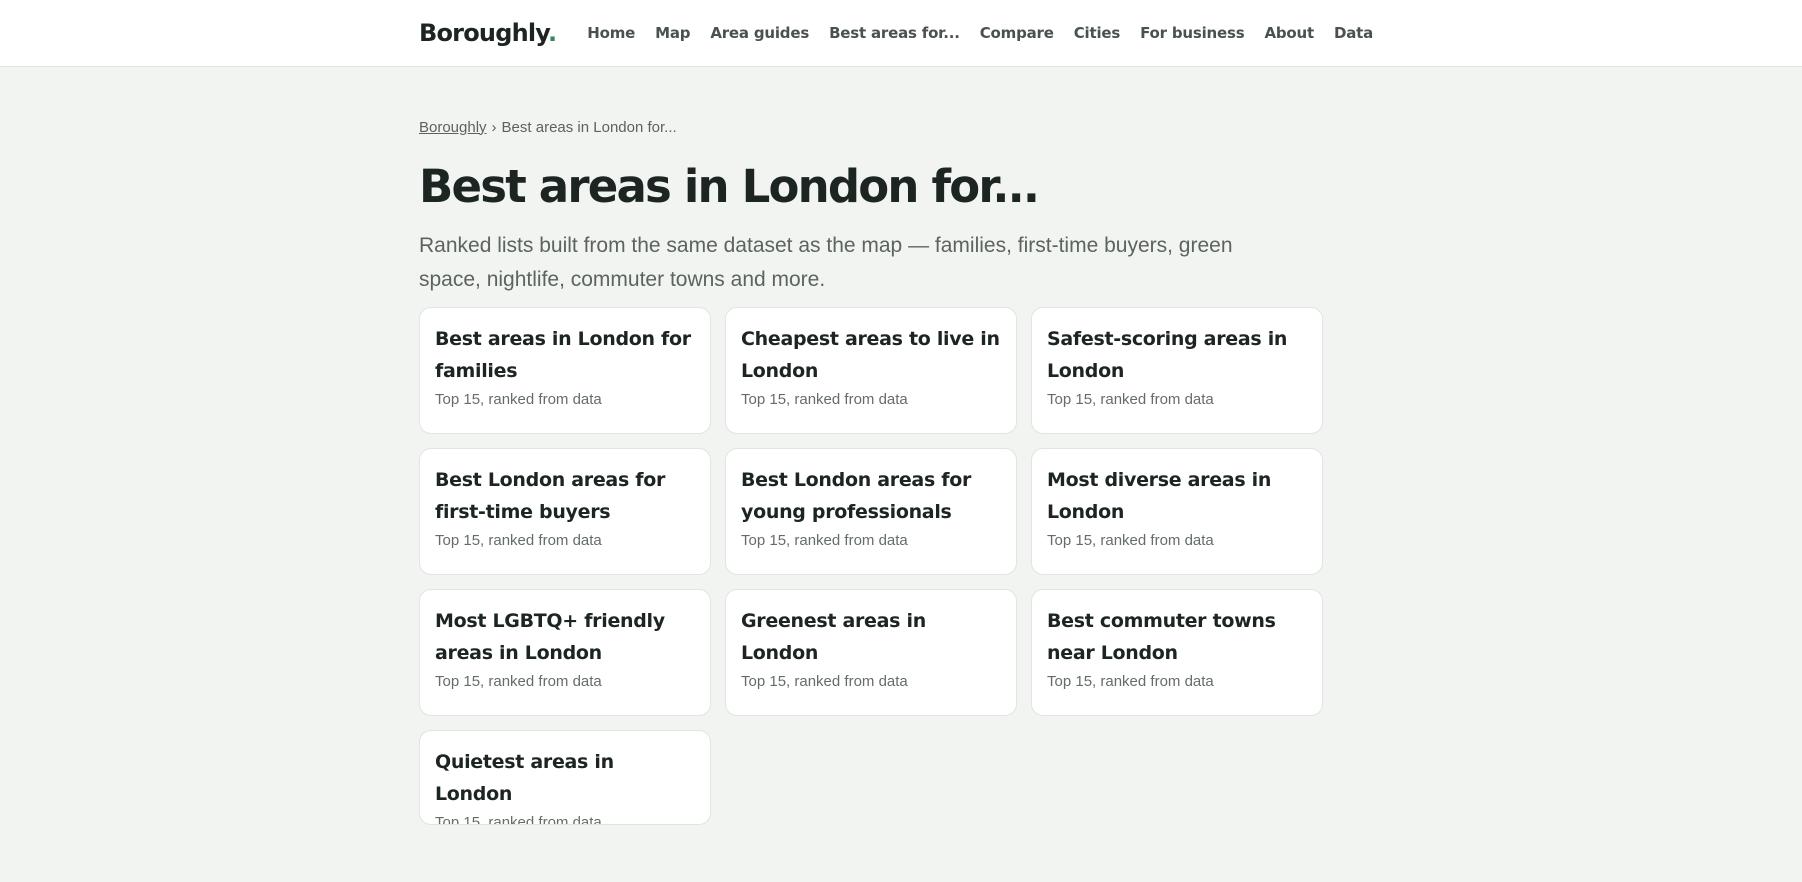  Describe the element at coordinates (672, 33) in the screenshot. I see `nav-map: Map` at that location.